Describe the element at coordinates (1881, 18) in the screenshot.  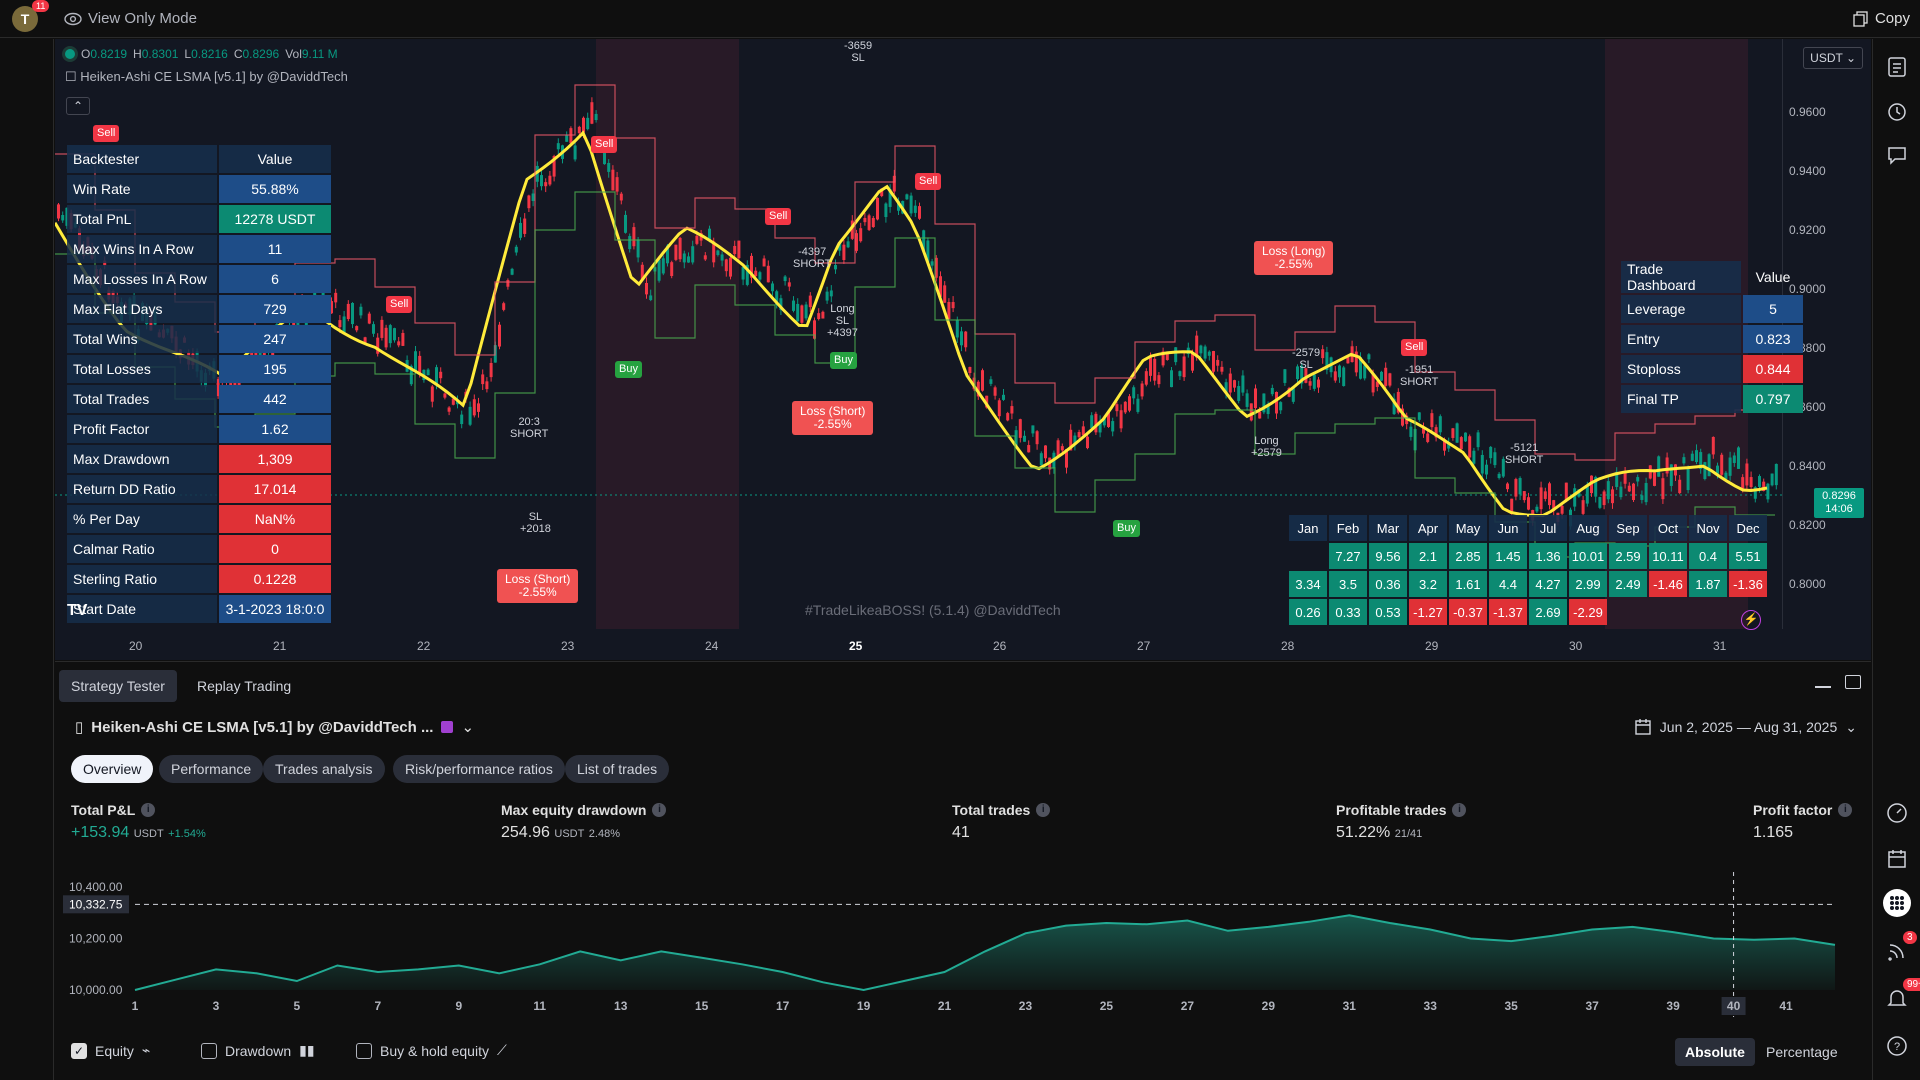
I see `copy-button: Copy` at that location.